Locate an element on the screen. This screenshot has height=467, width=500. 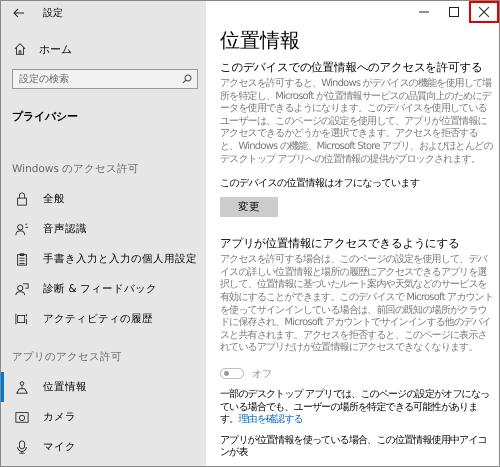
home-link: ホーム is located at coordinates (103, 42).